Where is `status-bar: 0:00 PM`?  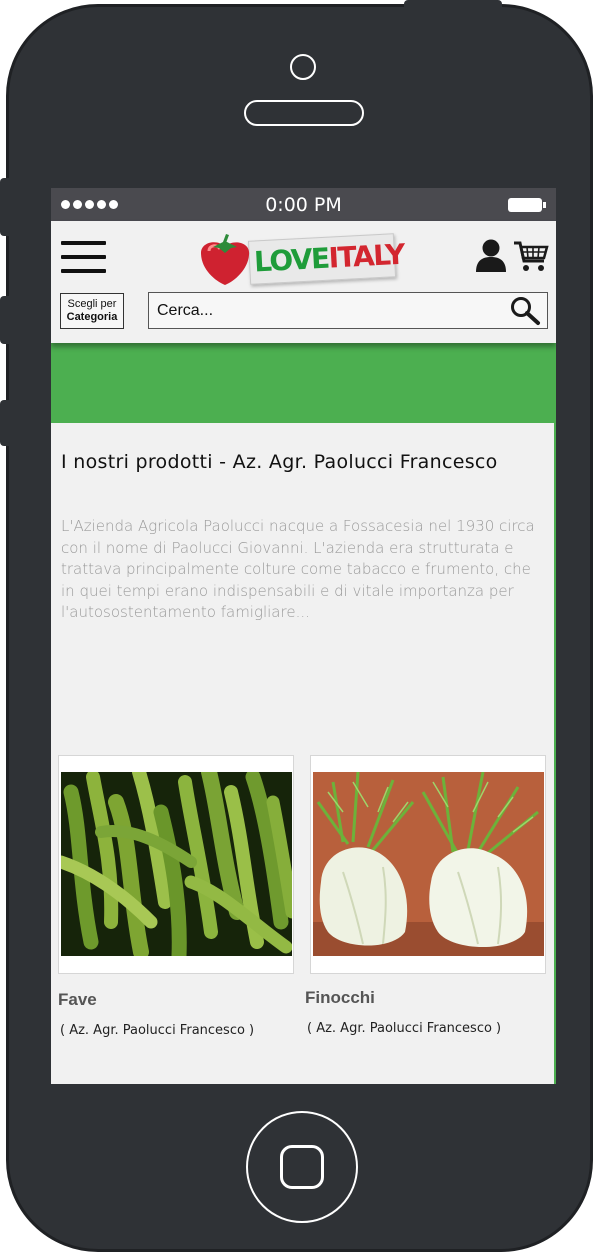
status-bar: 0:00 PM is located at coordinates (303, 204).